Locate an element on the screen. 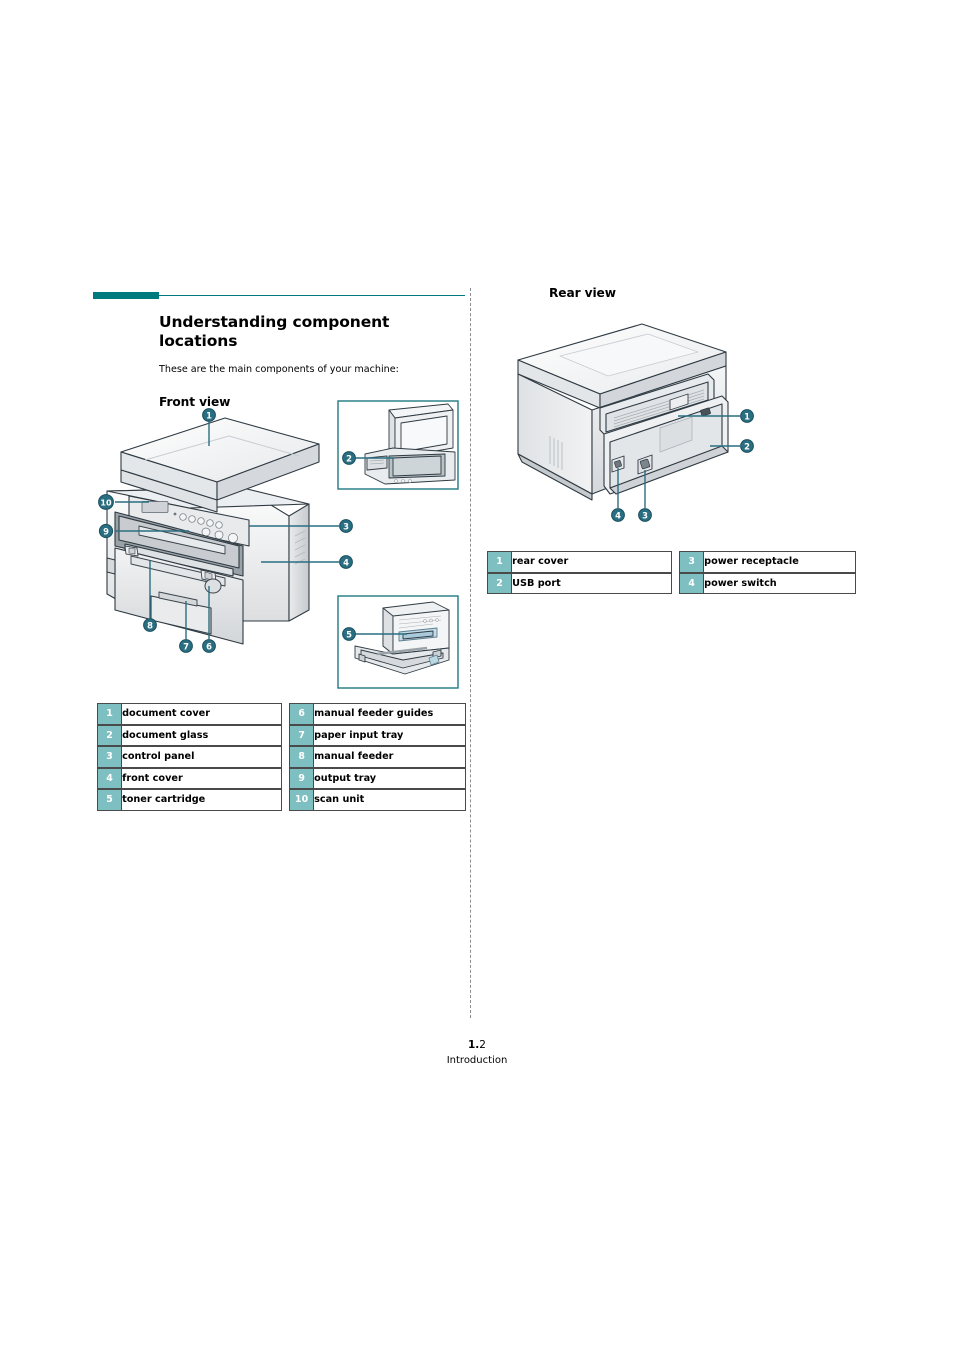 The image size is (954, 1349). svg-text: 9 is located at coordinates (106, 532).